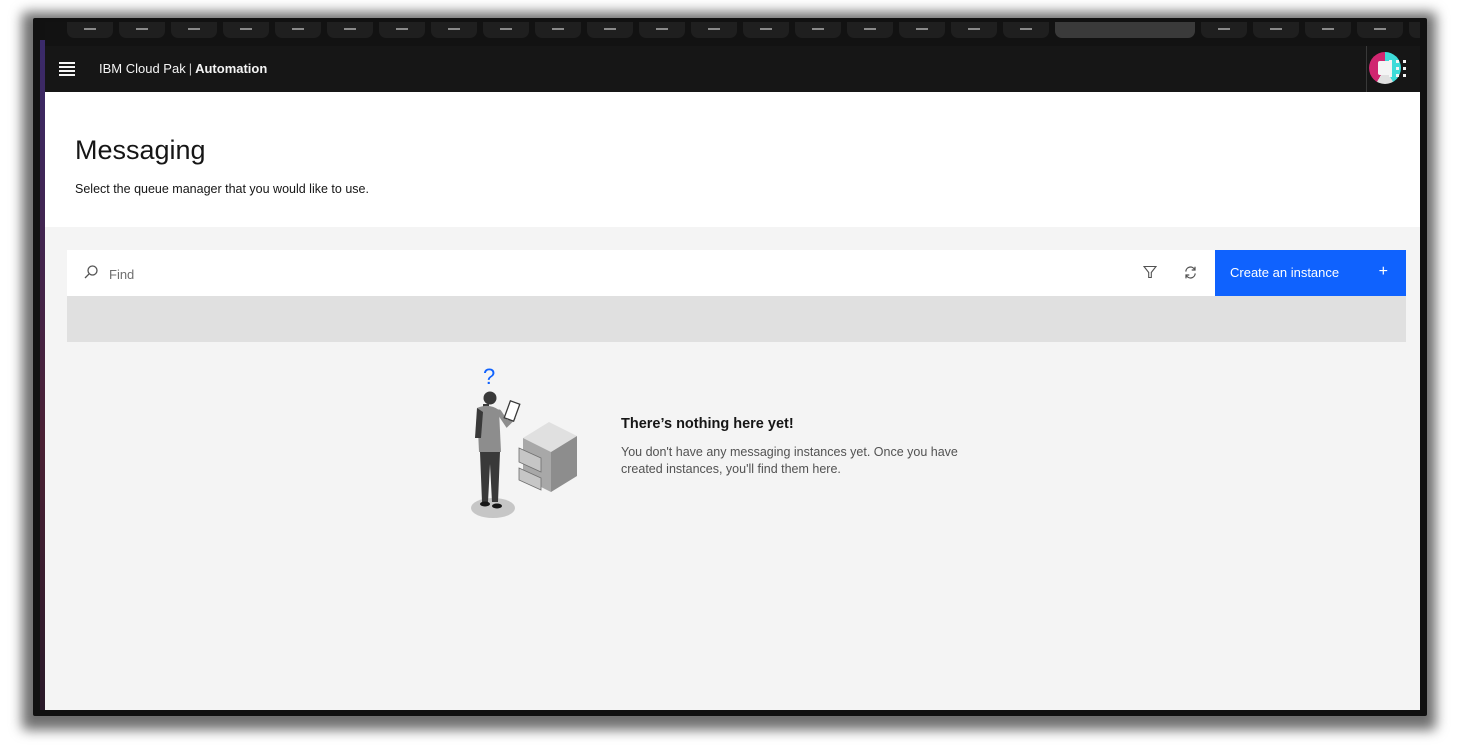 The image size is (1460, 745). I want to click on create-instance-button: Create an instance +, so click(1310, 273).